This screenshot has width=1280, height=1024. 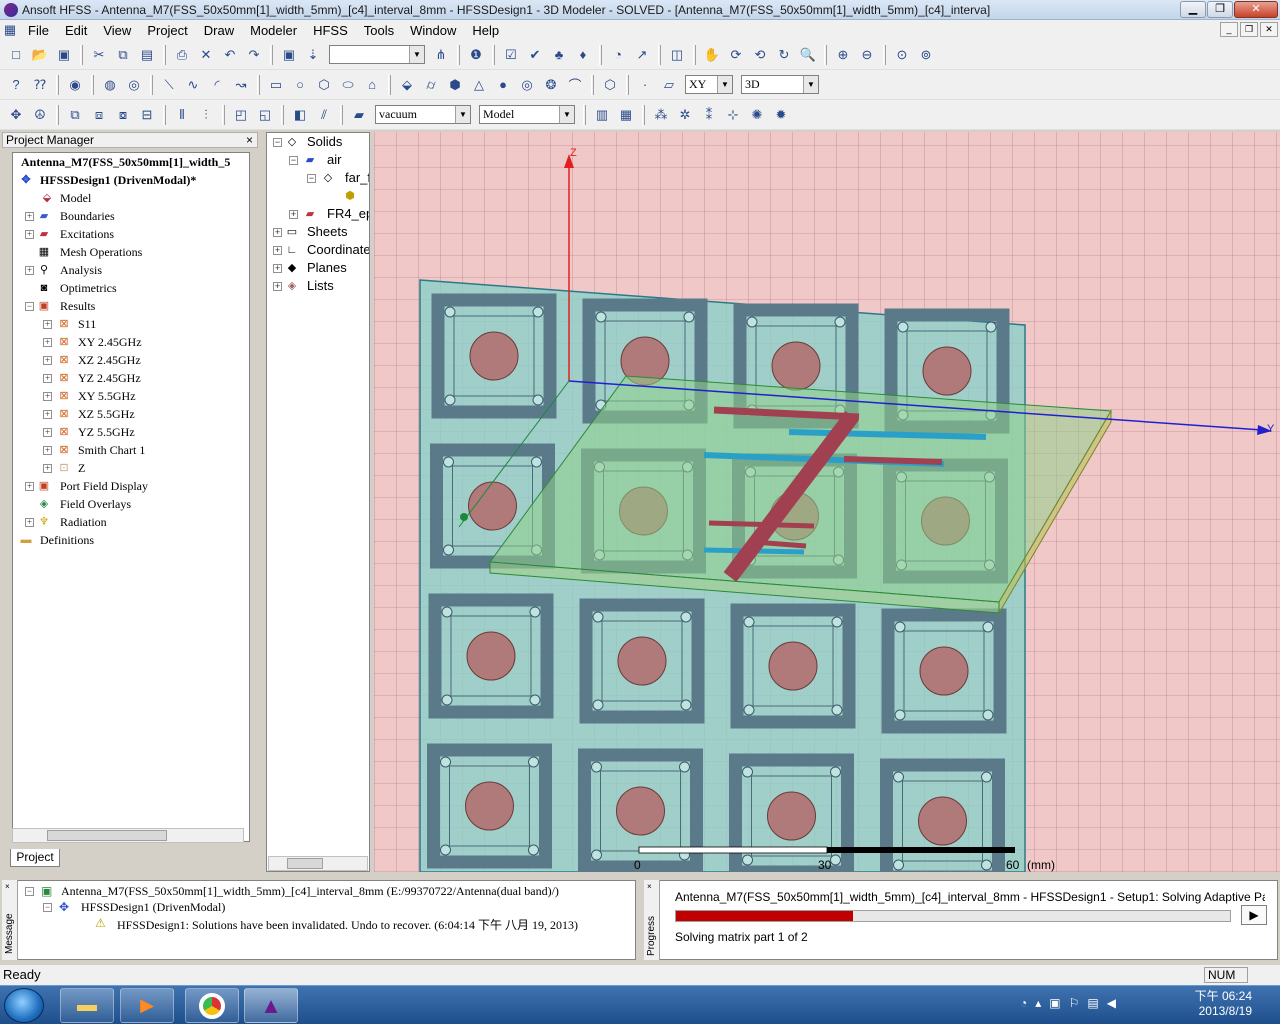 What do you see at coordinates (780, 84) in the screenshot?
I see `dimension-select: 3D ▼` at bounding box center [780, 84].